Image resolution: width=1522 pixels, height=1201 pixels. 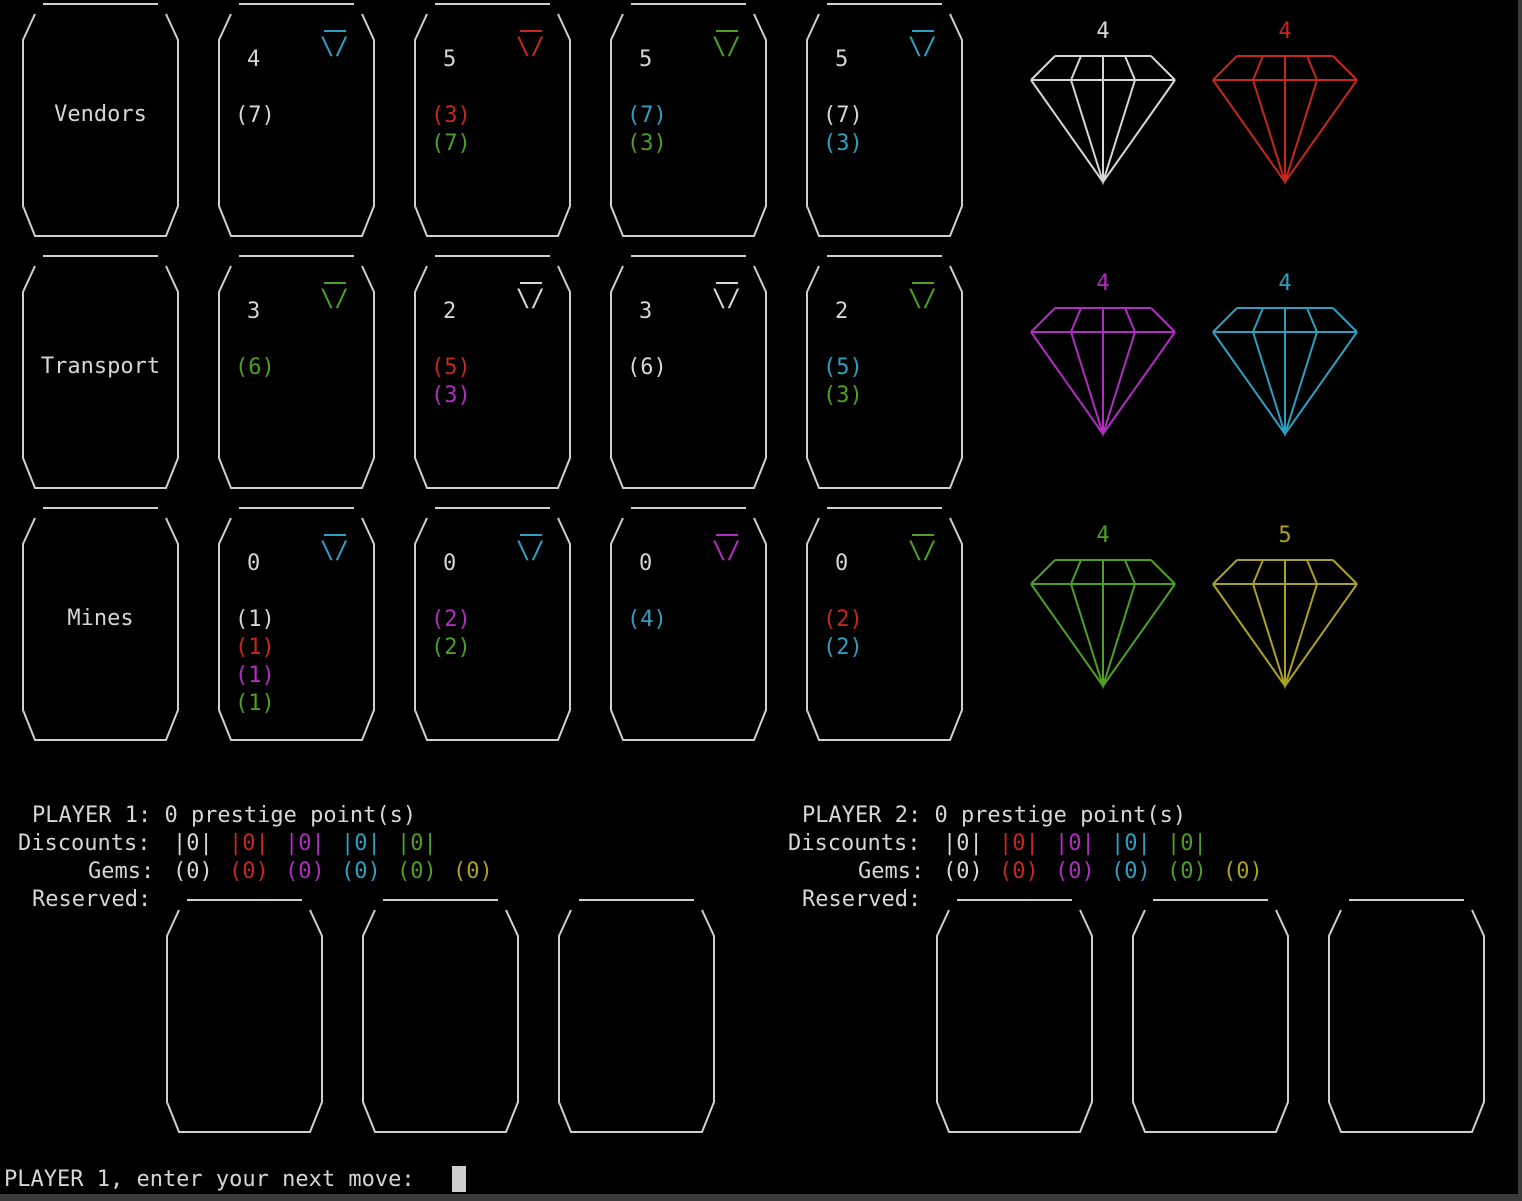 What do you see at coordinates (296, 622) in the screenshot?
I see `development-card: 0 \/ (1) (1) (1) (1)` at bounding box center [296, 622].